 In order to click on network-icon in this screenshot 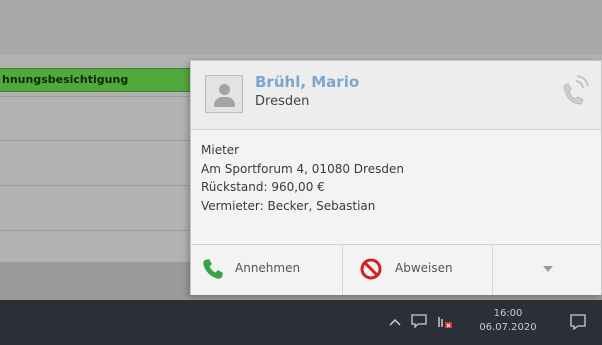, I will do `click(445, 322)`.